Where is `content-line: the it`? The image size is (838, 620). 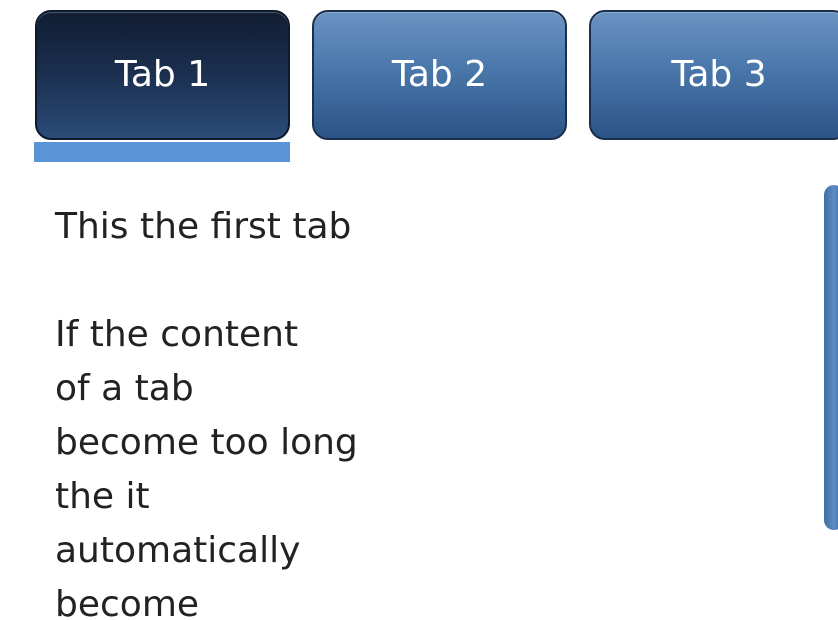
content-line: the it is located at coordinates (102, 496).